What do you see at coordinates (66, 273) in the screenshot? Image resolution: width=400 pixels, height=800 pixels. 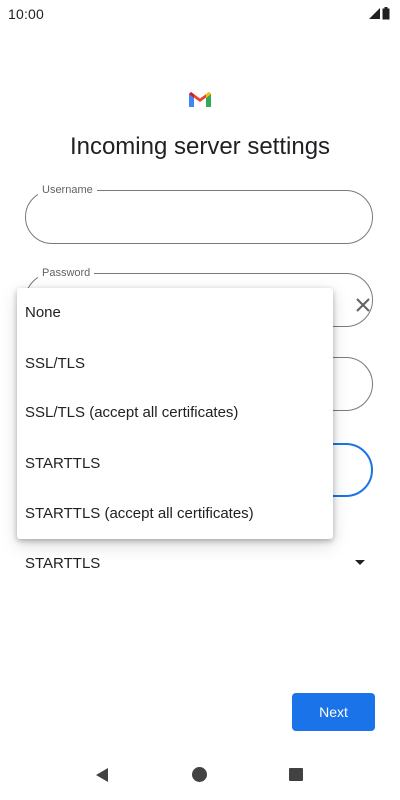 I see `password-label: Password` at bounding box center [66, 273].